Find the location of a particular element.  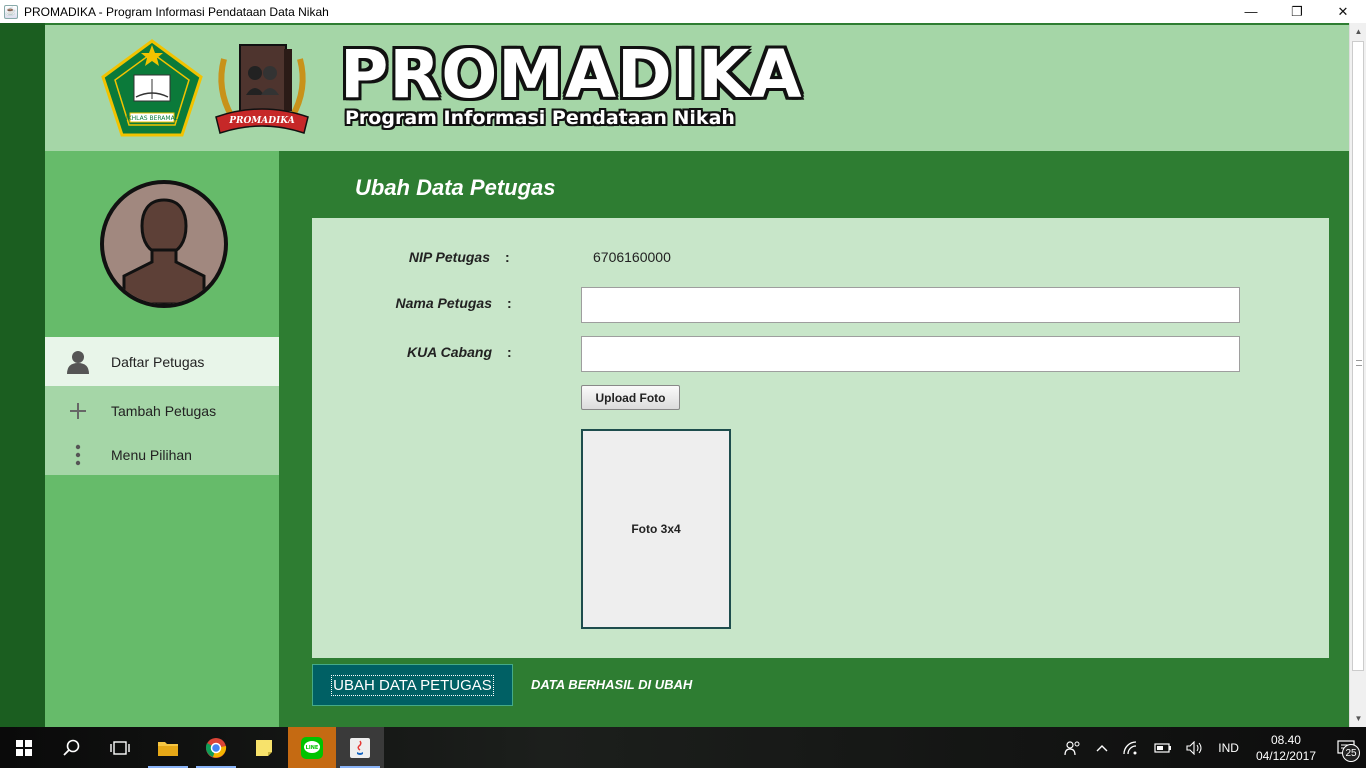

scroll-grip-icon is located at coordinates (1359, 363).